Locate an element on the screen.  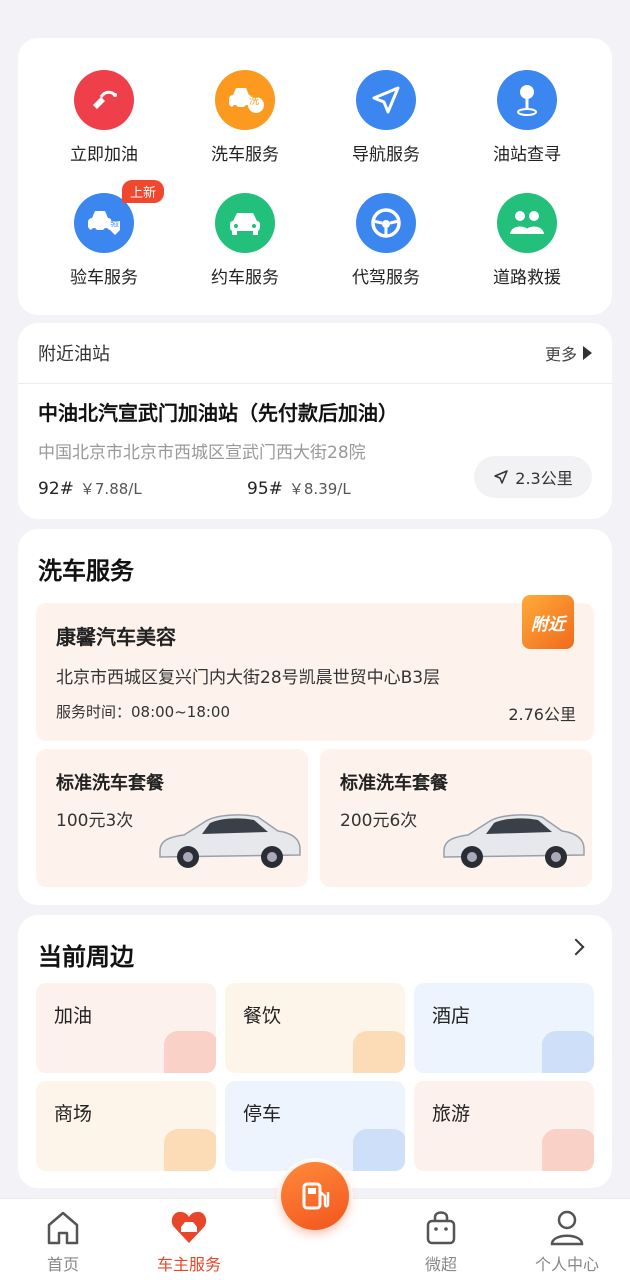
wash-package: 标准洗车套餐 100元3次 is located at coordinates (172, 818).